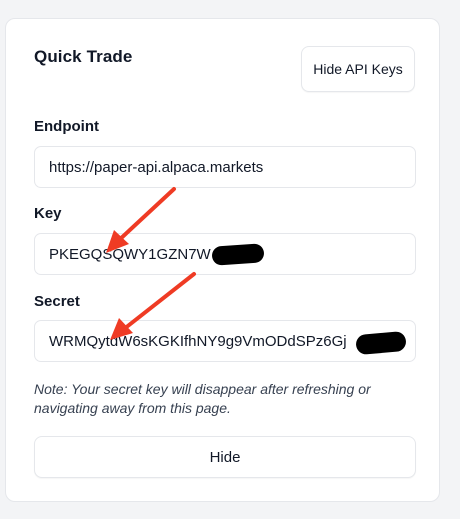 This screenshot has width=460, height=519. Describe the element at coordinates (238, 254) in the screenshot. I see `key-redaction-scribble` at that location.